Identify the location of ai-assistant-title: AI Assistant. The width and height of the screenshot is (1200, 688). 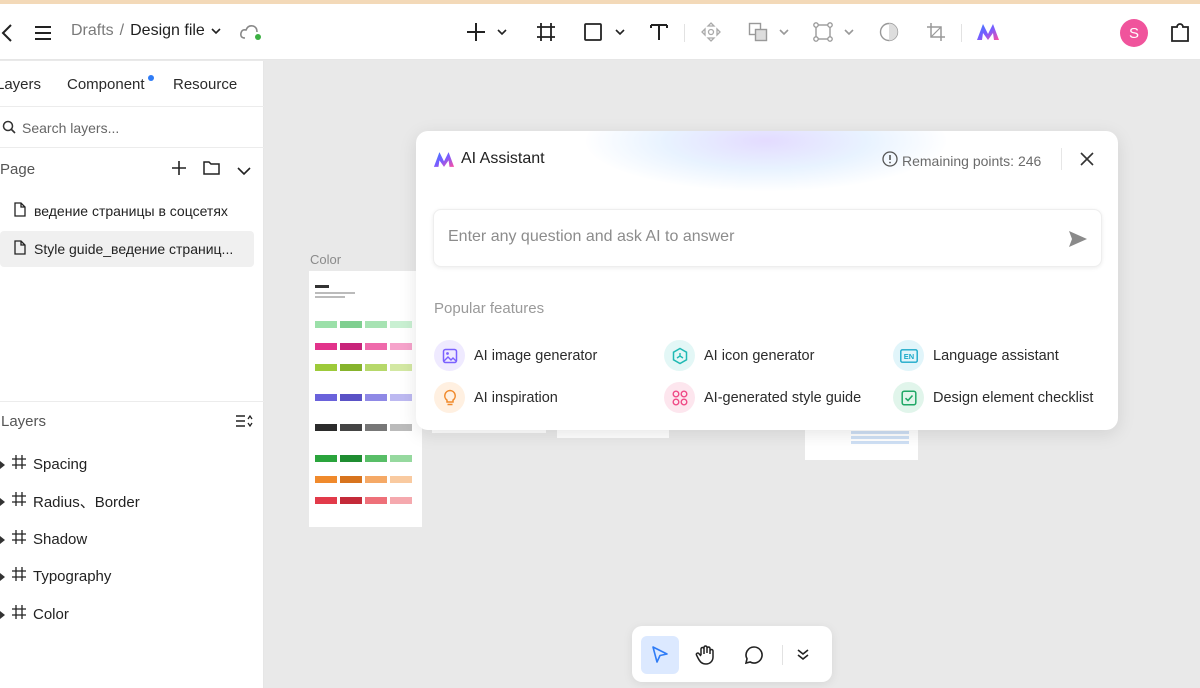
(503, 158).